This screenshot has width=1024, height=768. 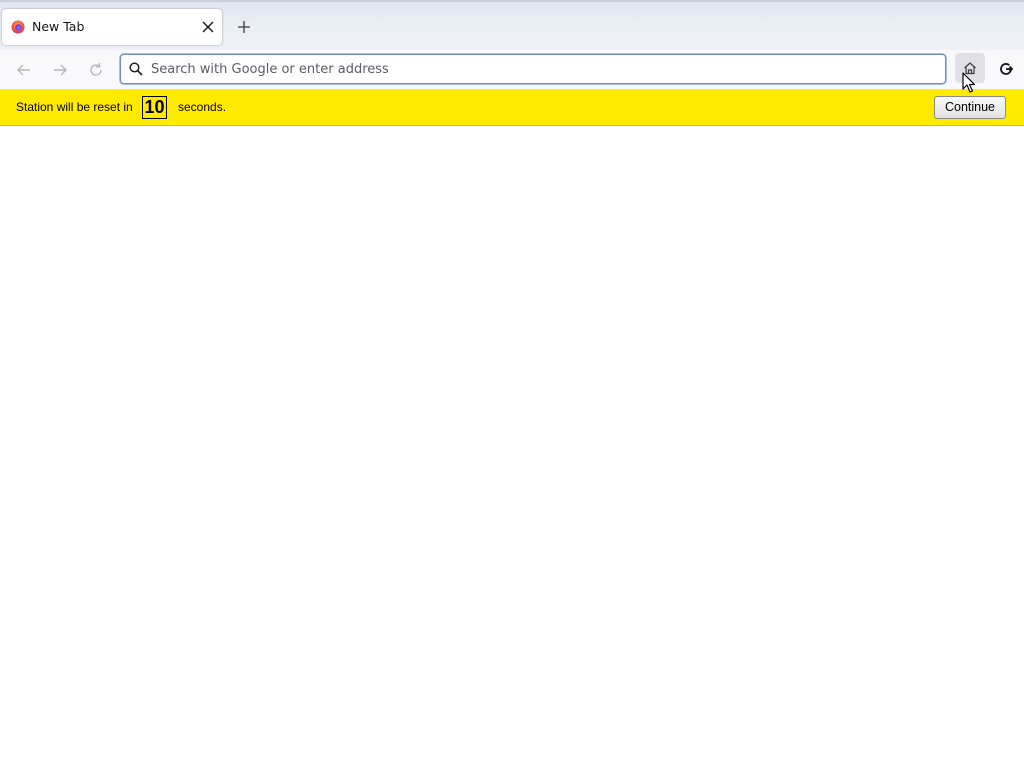 What do you see at coordinates (208, 27) in the screenshot?
I see `close-icon` at bounding box center [208, 27].